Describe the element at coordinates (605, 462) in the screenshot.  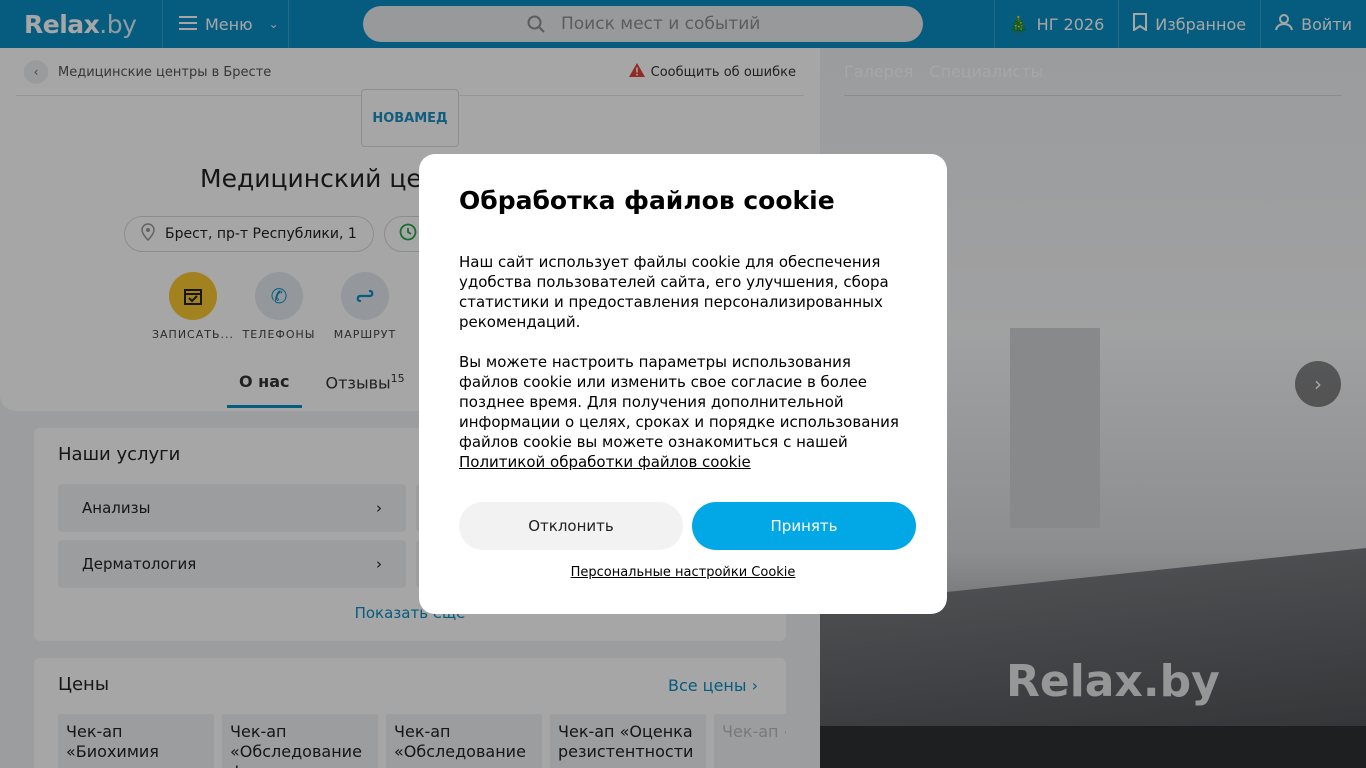
I see `cookie-policy-link: Политикой обработки файлов cookie` at that location.